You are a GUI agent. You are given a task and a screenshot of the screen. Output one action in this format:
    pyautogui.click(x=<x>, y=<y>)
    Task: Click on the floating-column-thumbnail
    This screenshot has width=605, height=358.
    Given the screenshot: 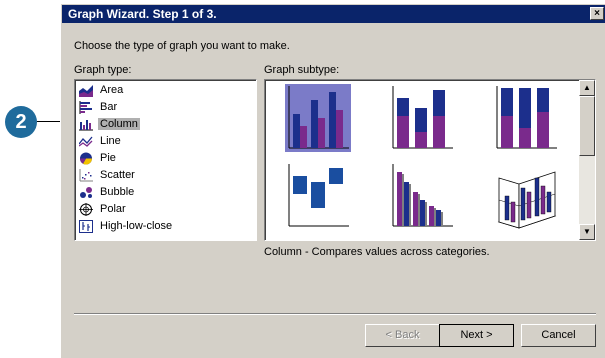 What is the action you would take?
    pyautogui.click(x=318, y=195)
    